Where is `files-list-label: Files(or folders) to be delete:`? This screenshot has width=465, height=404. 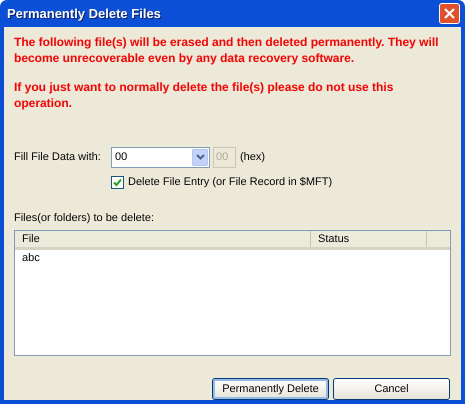 files-list-label: Files(or folders) to be delete: is located at coordinates (85, 218).